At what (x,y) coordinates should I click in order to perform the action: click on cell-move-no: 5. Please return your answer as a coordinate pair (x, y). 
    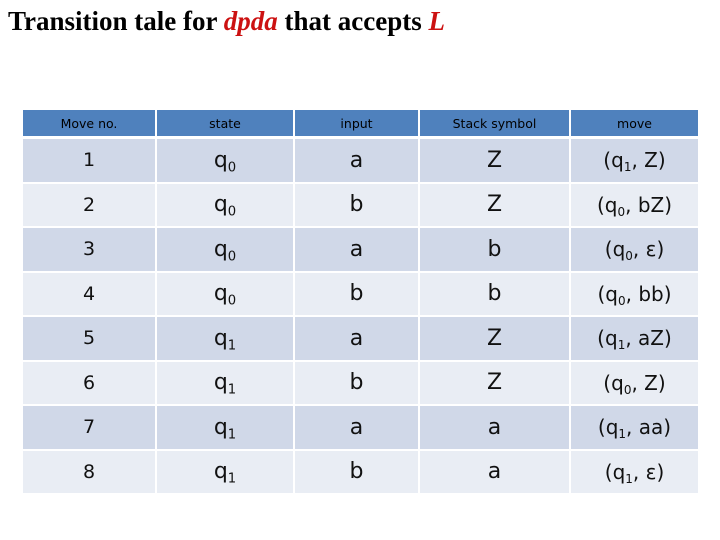
    Looking at the image, I should click on (90, 339).